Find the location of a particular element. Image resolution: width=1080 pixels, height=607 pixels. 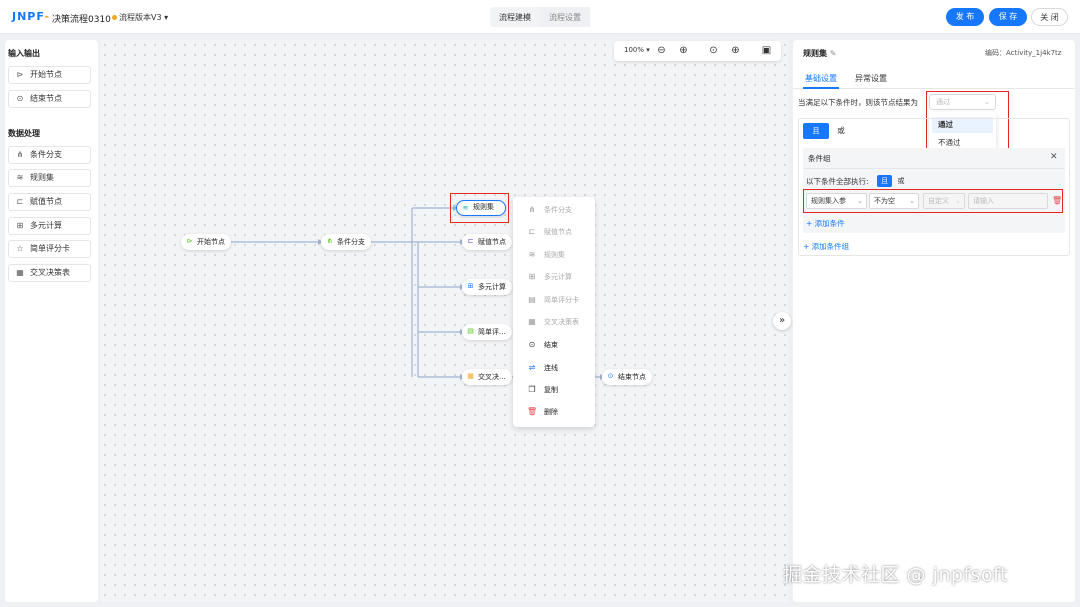

menu-item-label: 结束 is located at coordinates (551, 345).